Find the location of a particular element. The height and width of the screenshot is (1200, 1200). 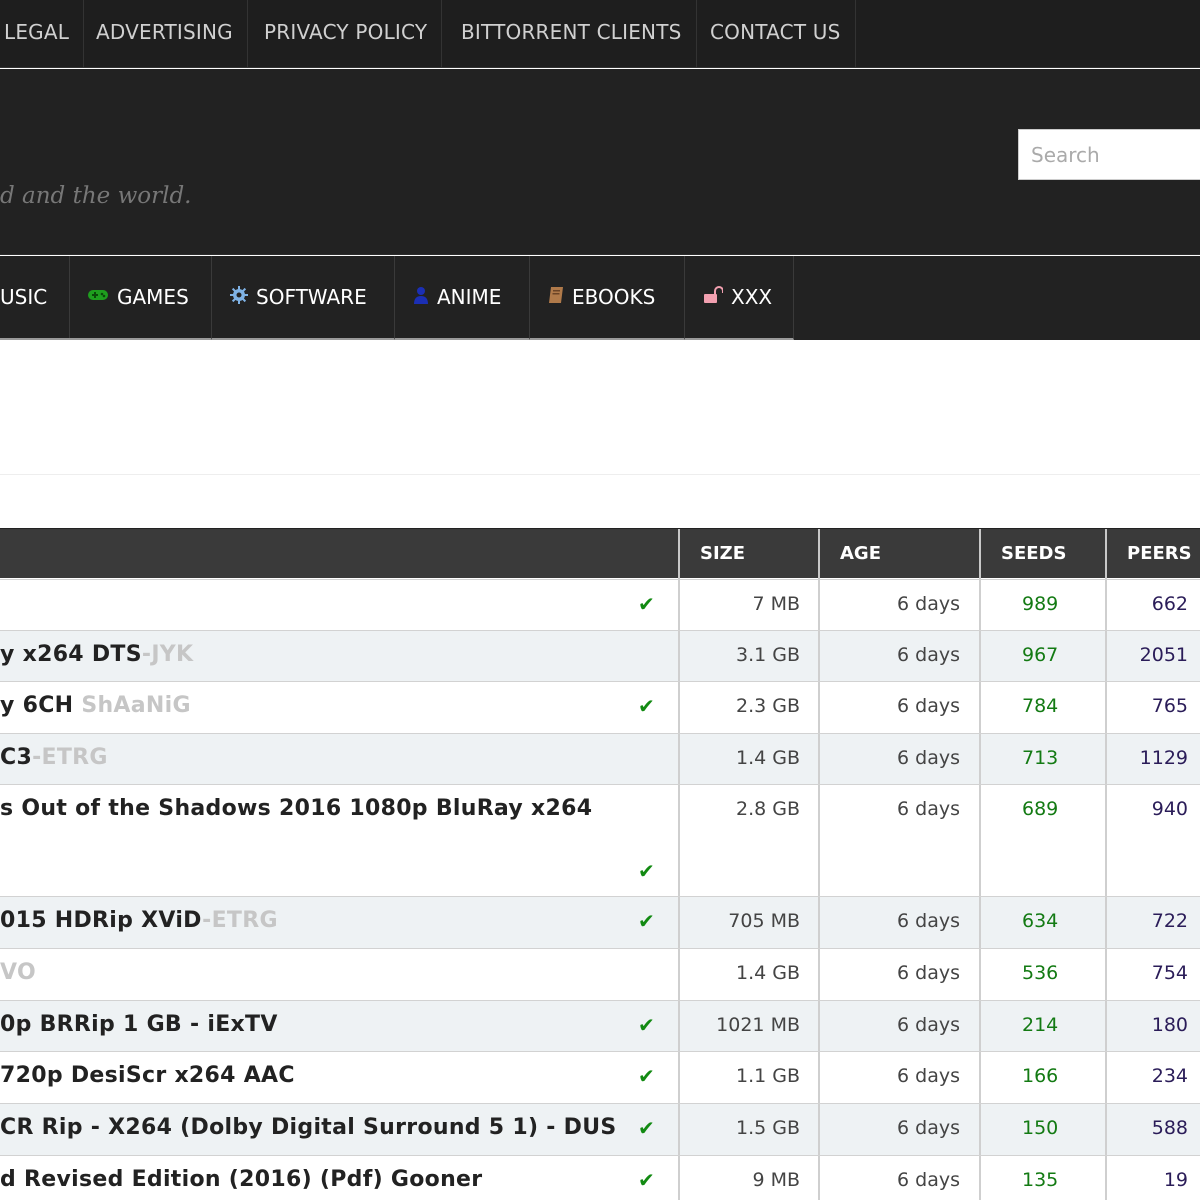

torrent-name: y 6CH ShAaNiG is located at coordinates (95, 706).